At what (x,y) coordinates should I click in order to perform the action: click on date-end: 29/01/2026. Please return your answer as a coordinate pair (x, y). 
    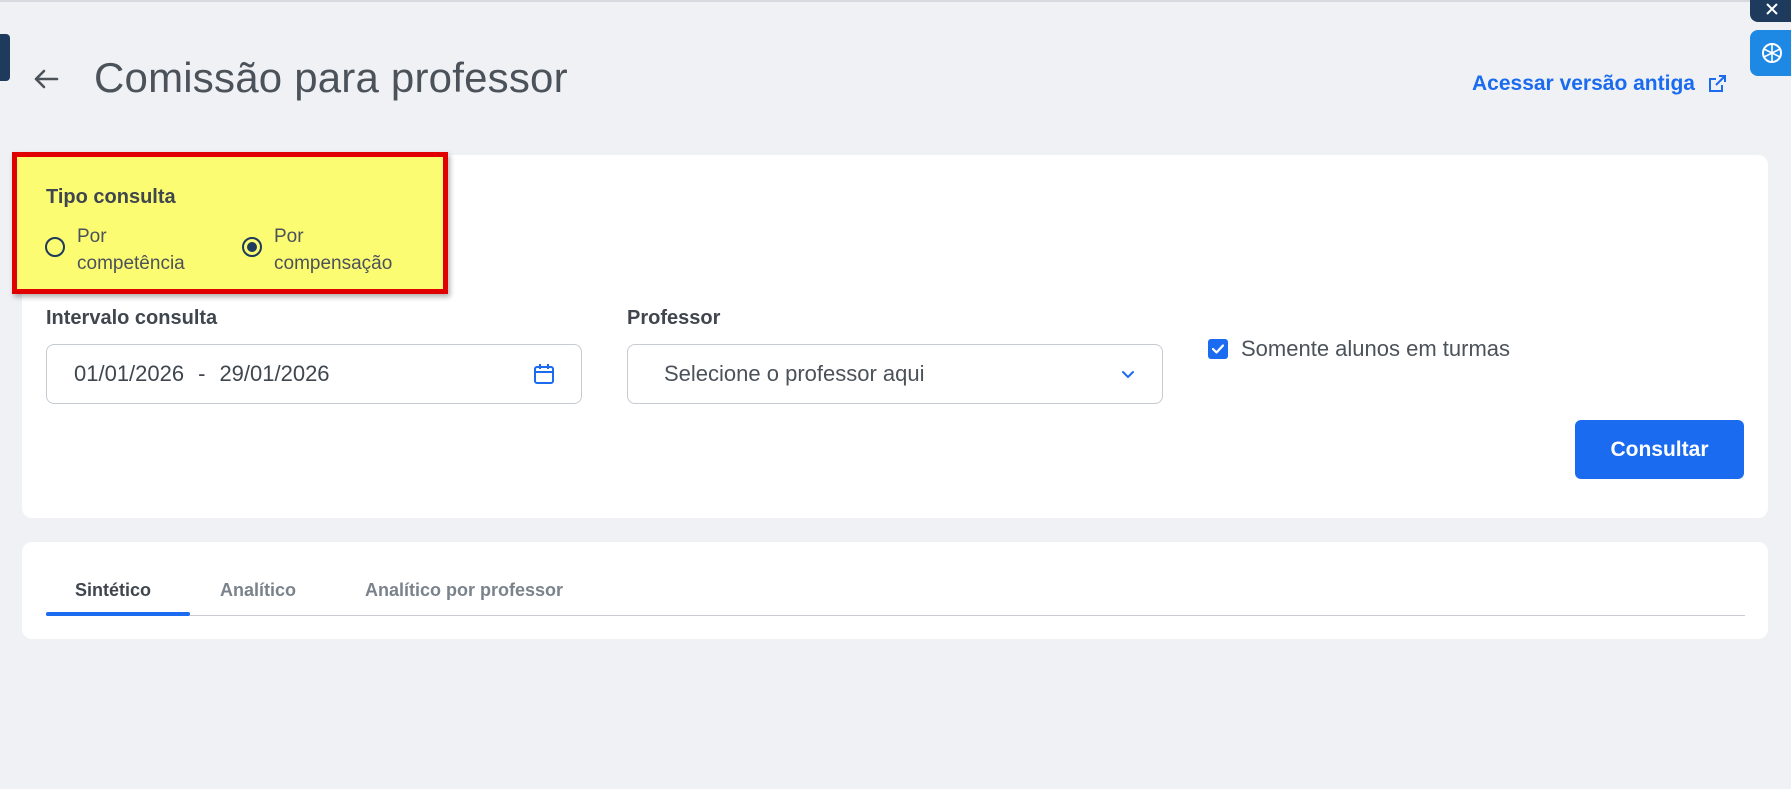
    Looking at the image, I should click on (274, 373).